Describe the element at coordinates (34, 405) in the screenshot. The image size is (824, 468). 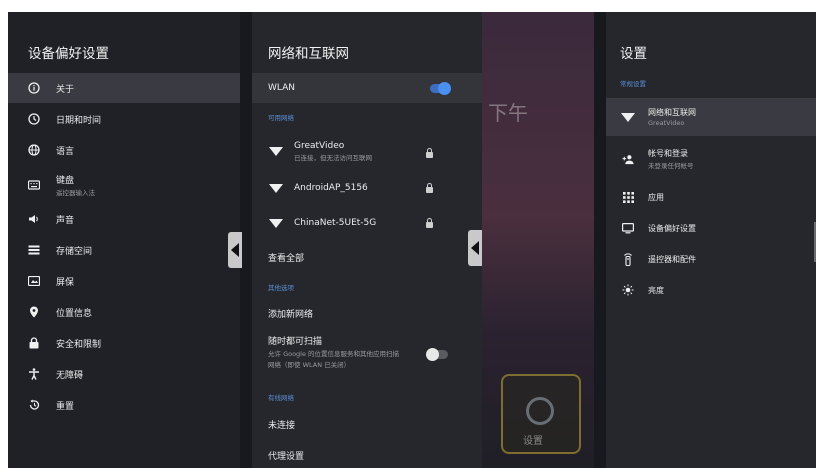
I see `reset-icon` at that location.